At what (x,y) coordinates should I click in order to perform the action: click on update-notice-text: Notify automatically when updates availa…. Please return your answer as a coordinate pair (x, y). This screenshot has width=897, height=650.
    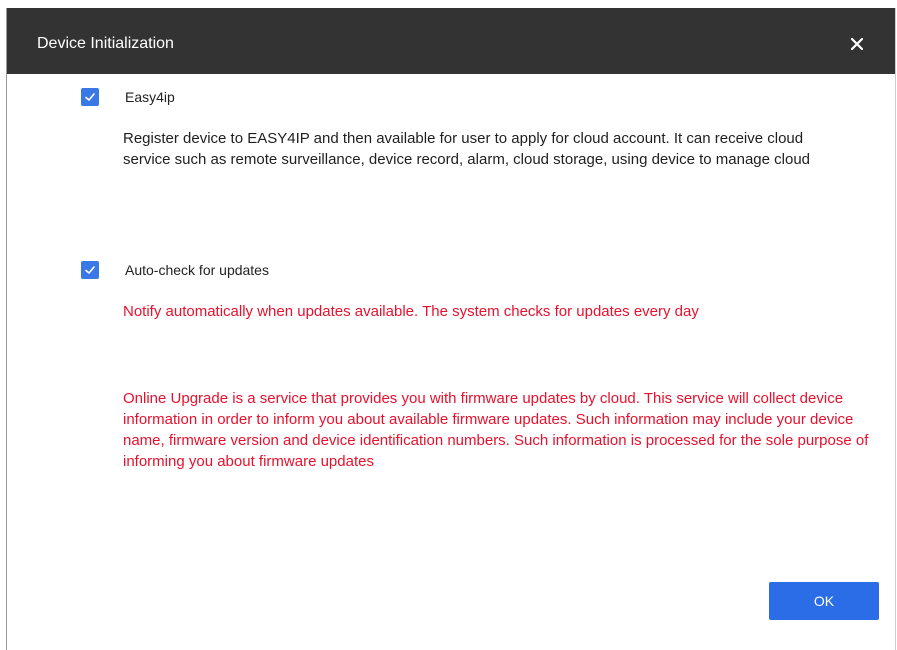
    Looking at the image, I should click on (411, 311).